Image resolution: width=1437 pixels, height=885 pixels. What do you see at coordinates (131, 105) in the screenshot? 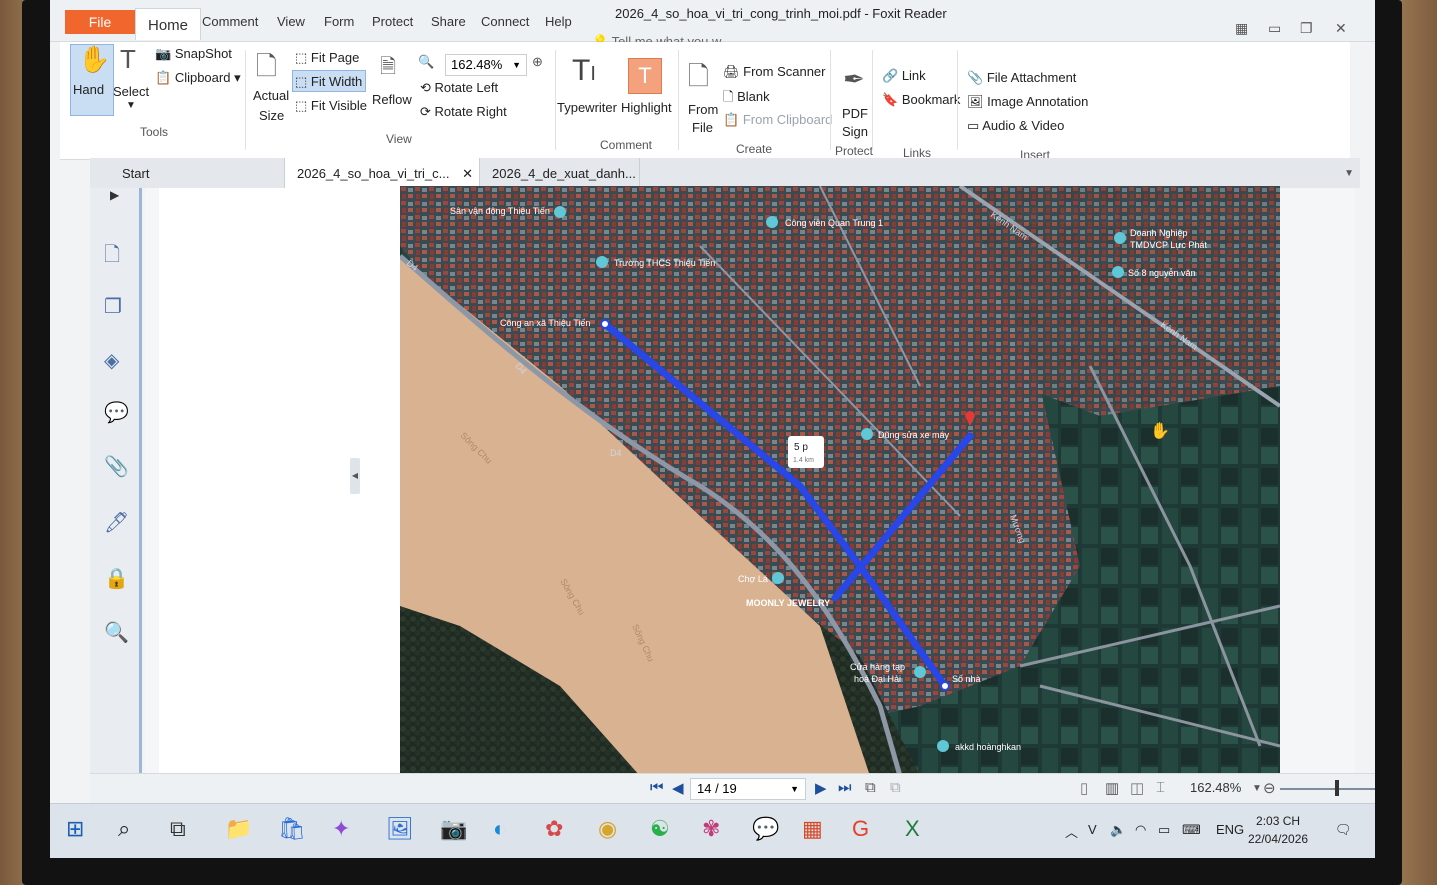
I see `select-dropdown-icon: ▼` at bounding box center [131, 105].